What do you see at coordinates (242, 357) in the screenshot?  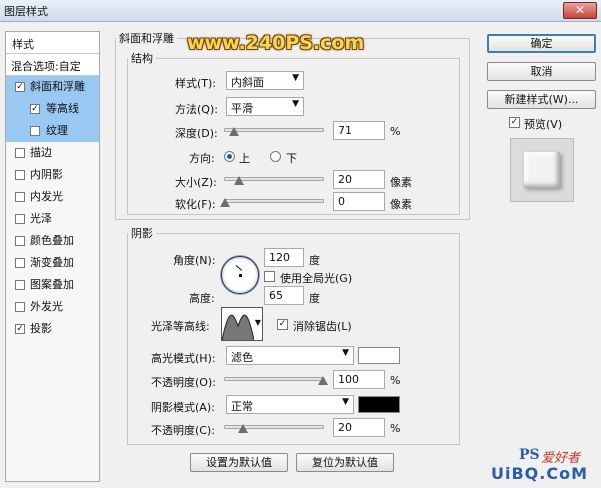 I see `highlight-mode-value: 滤色` at bounding box center [242, 357].